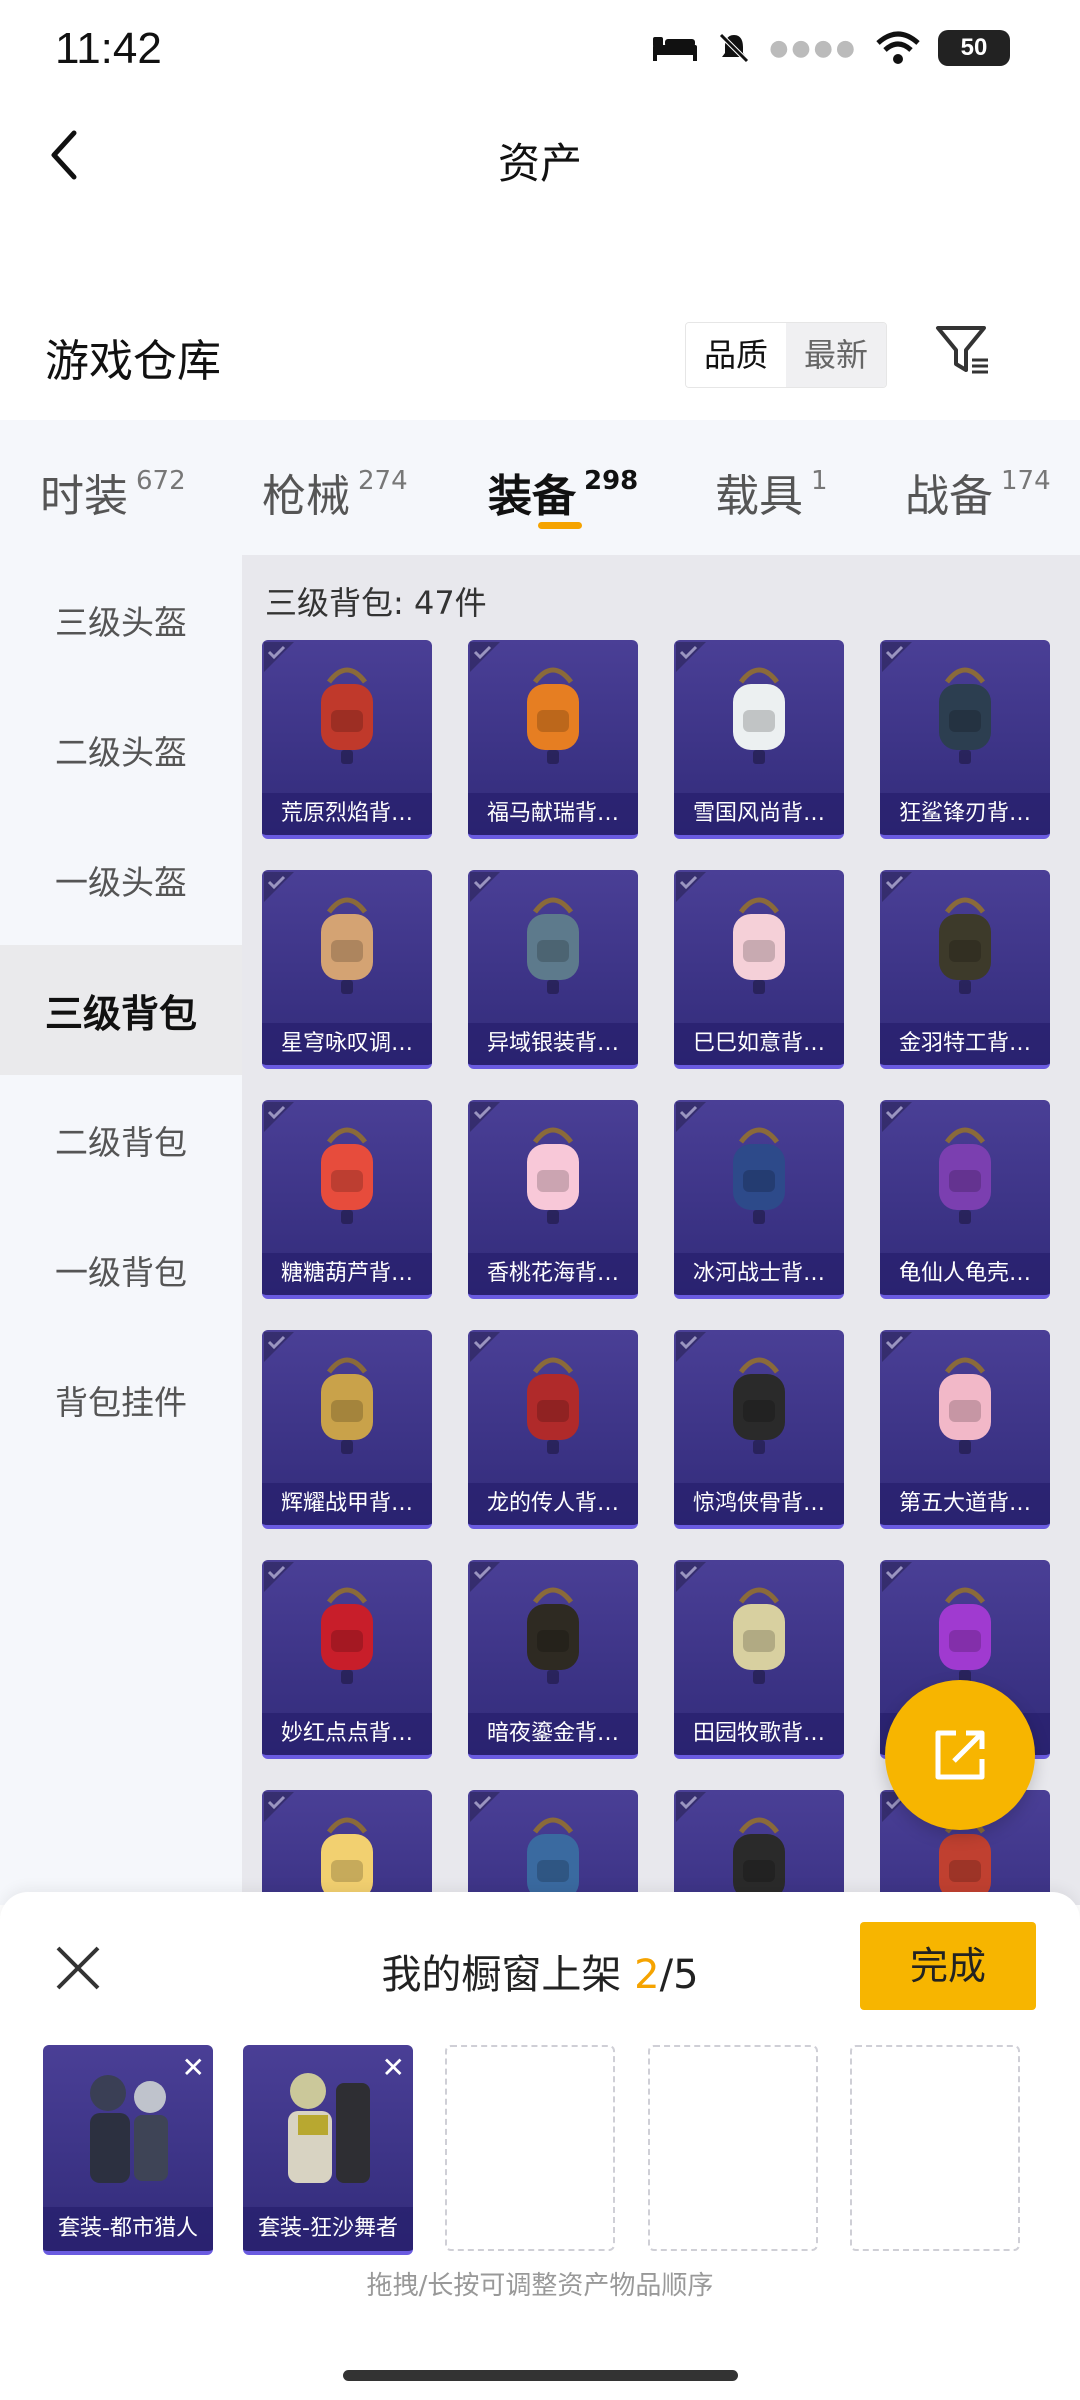 This screenshot has width=1080, height=2400. What do you see at coordinates (898, 47) in the screenshot?
I see `wifi-icon` at bounding box center [898, 47].